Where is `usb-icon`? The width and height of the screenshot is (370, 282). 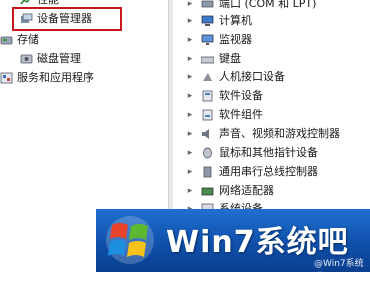
usb-icon is located at coordinates (207, 172).